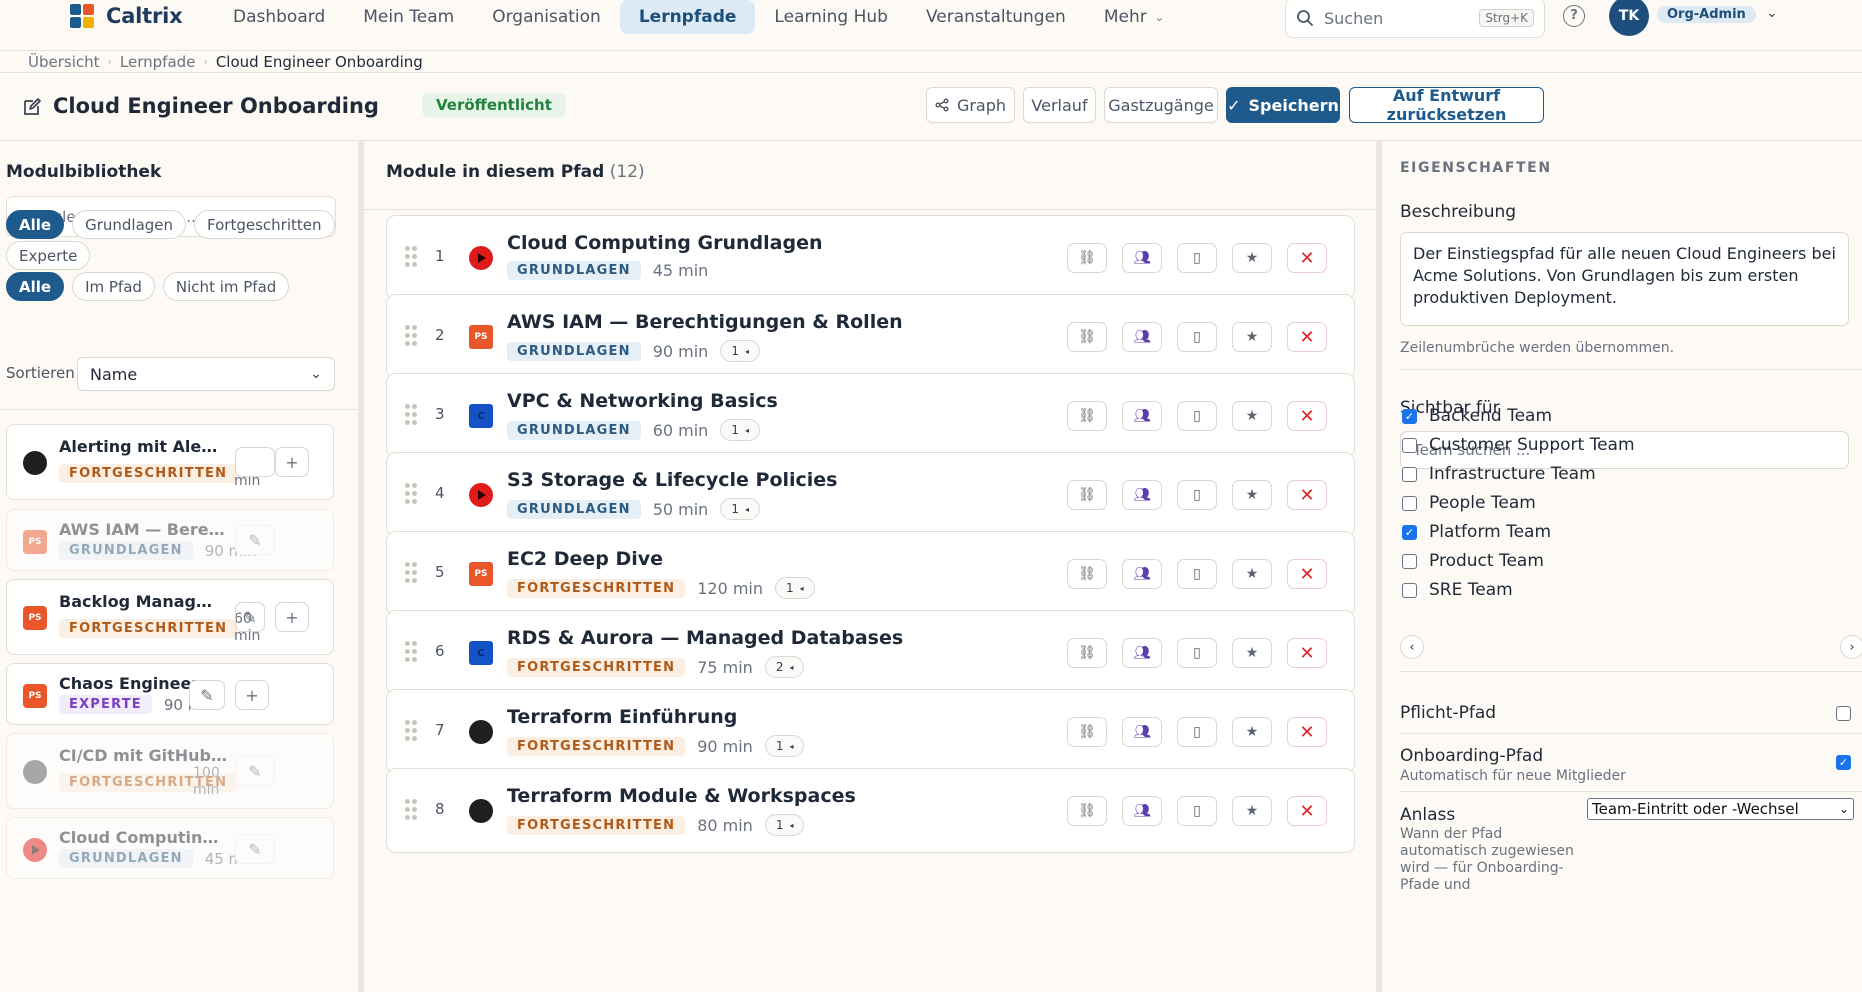 This screenshot has height=992, width=1862. What do you see at coordinates (32, 107) in the screenshot?
I see `edit-icon` at bounding box center [32, 107].